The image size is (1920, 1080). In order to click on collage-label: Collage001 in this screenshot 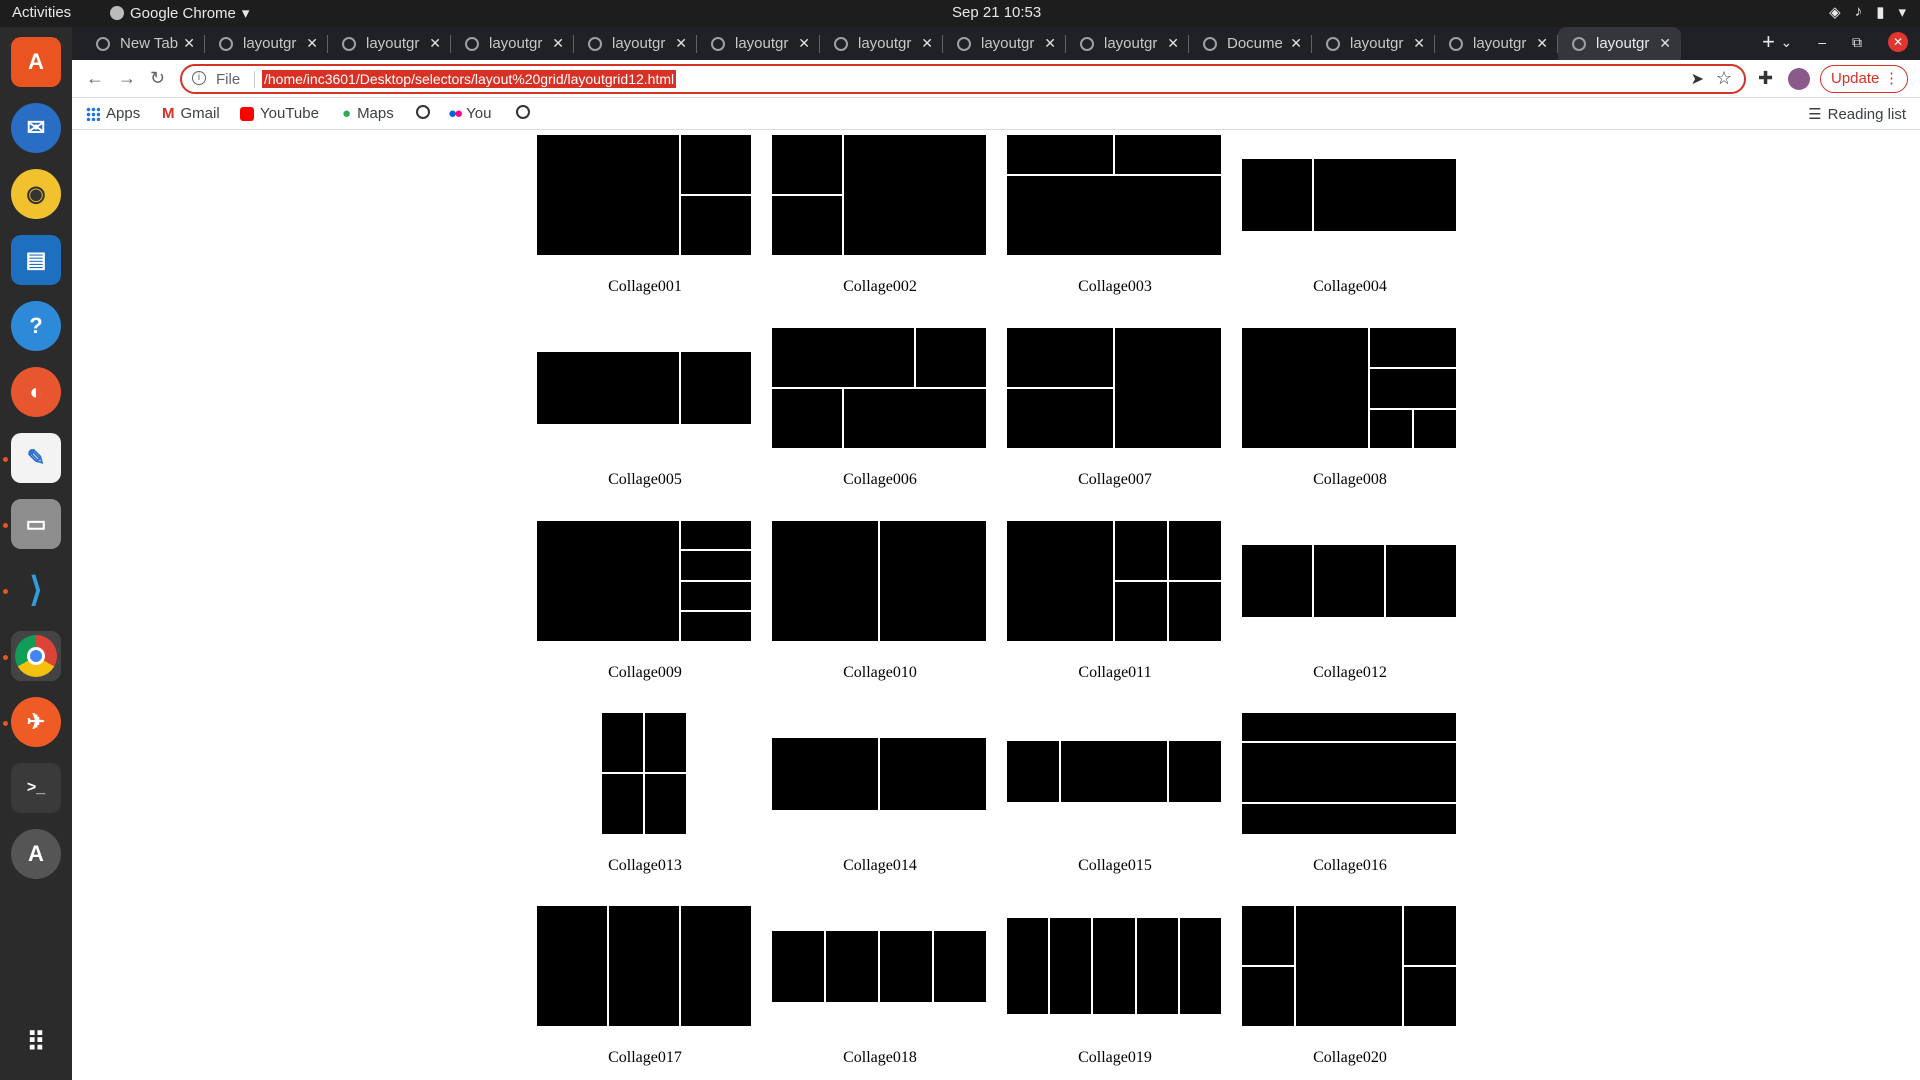, I will do `click(645, 286)`.